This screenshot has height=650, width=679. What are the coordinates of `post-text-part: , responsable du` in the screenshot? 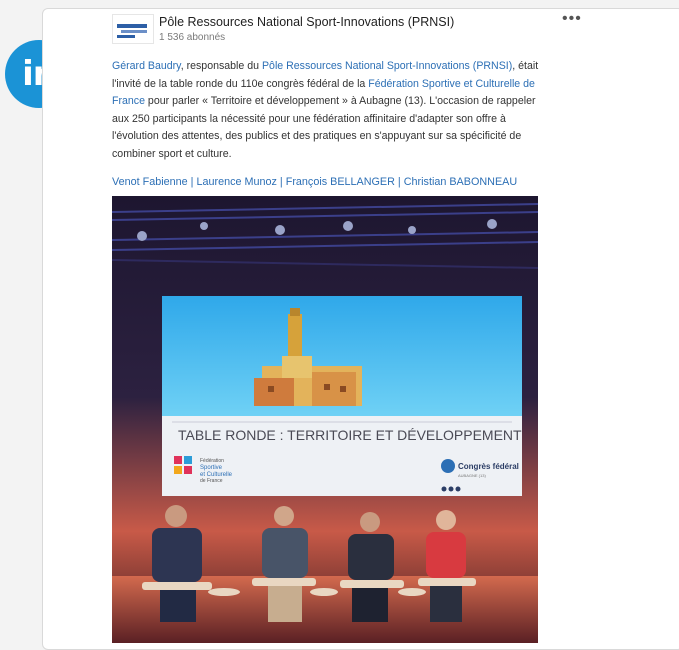 It's located at (221, 66).